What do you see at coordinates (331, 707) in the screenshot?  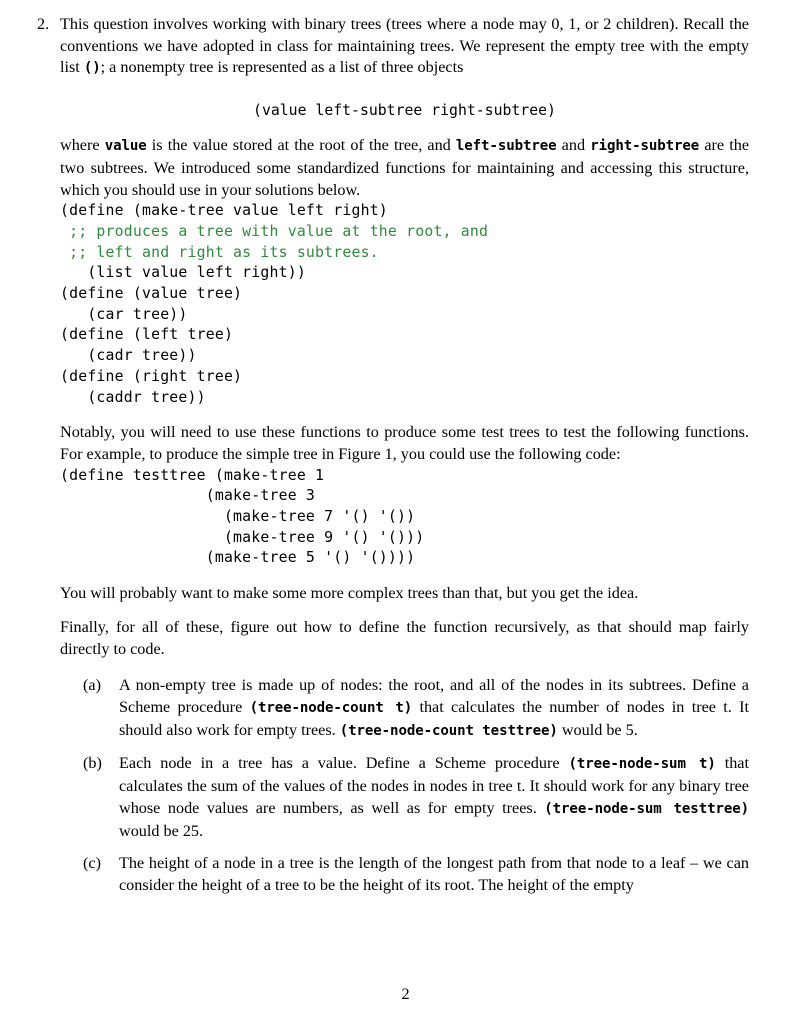 I see `tree-node-count-signature-code: (tree-node-count t)` at bounding box center [331, 707].